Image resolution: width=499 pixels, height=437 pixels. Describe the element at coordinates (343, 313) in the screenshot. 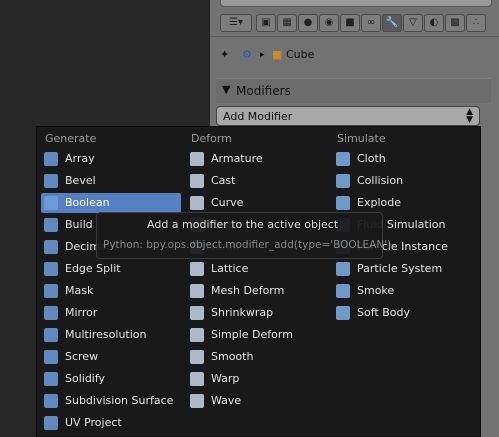

I see `soft-body-icon` at that location.